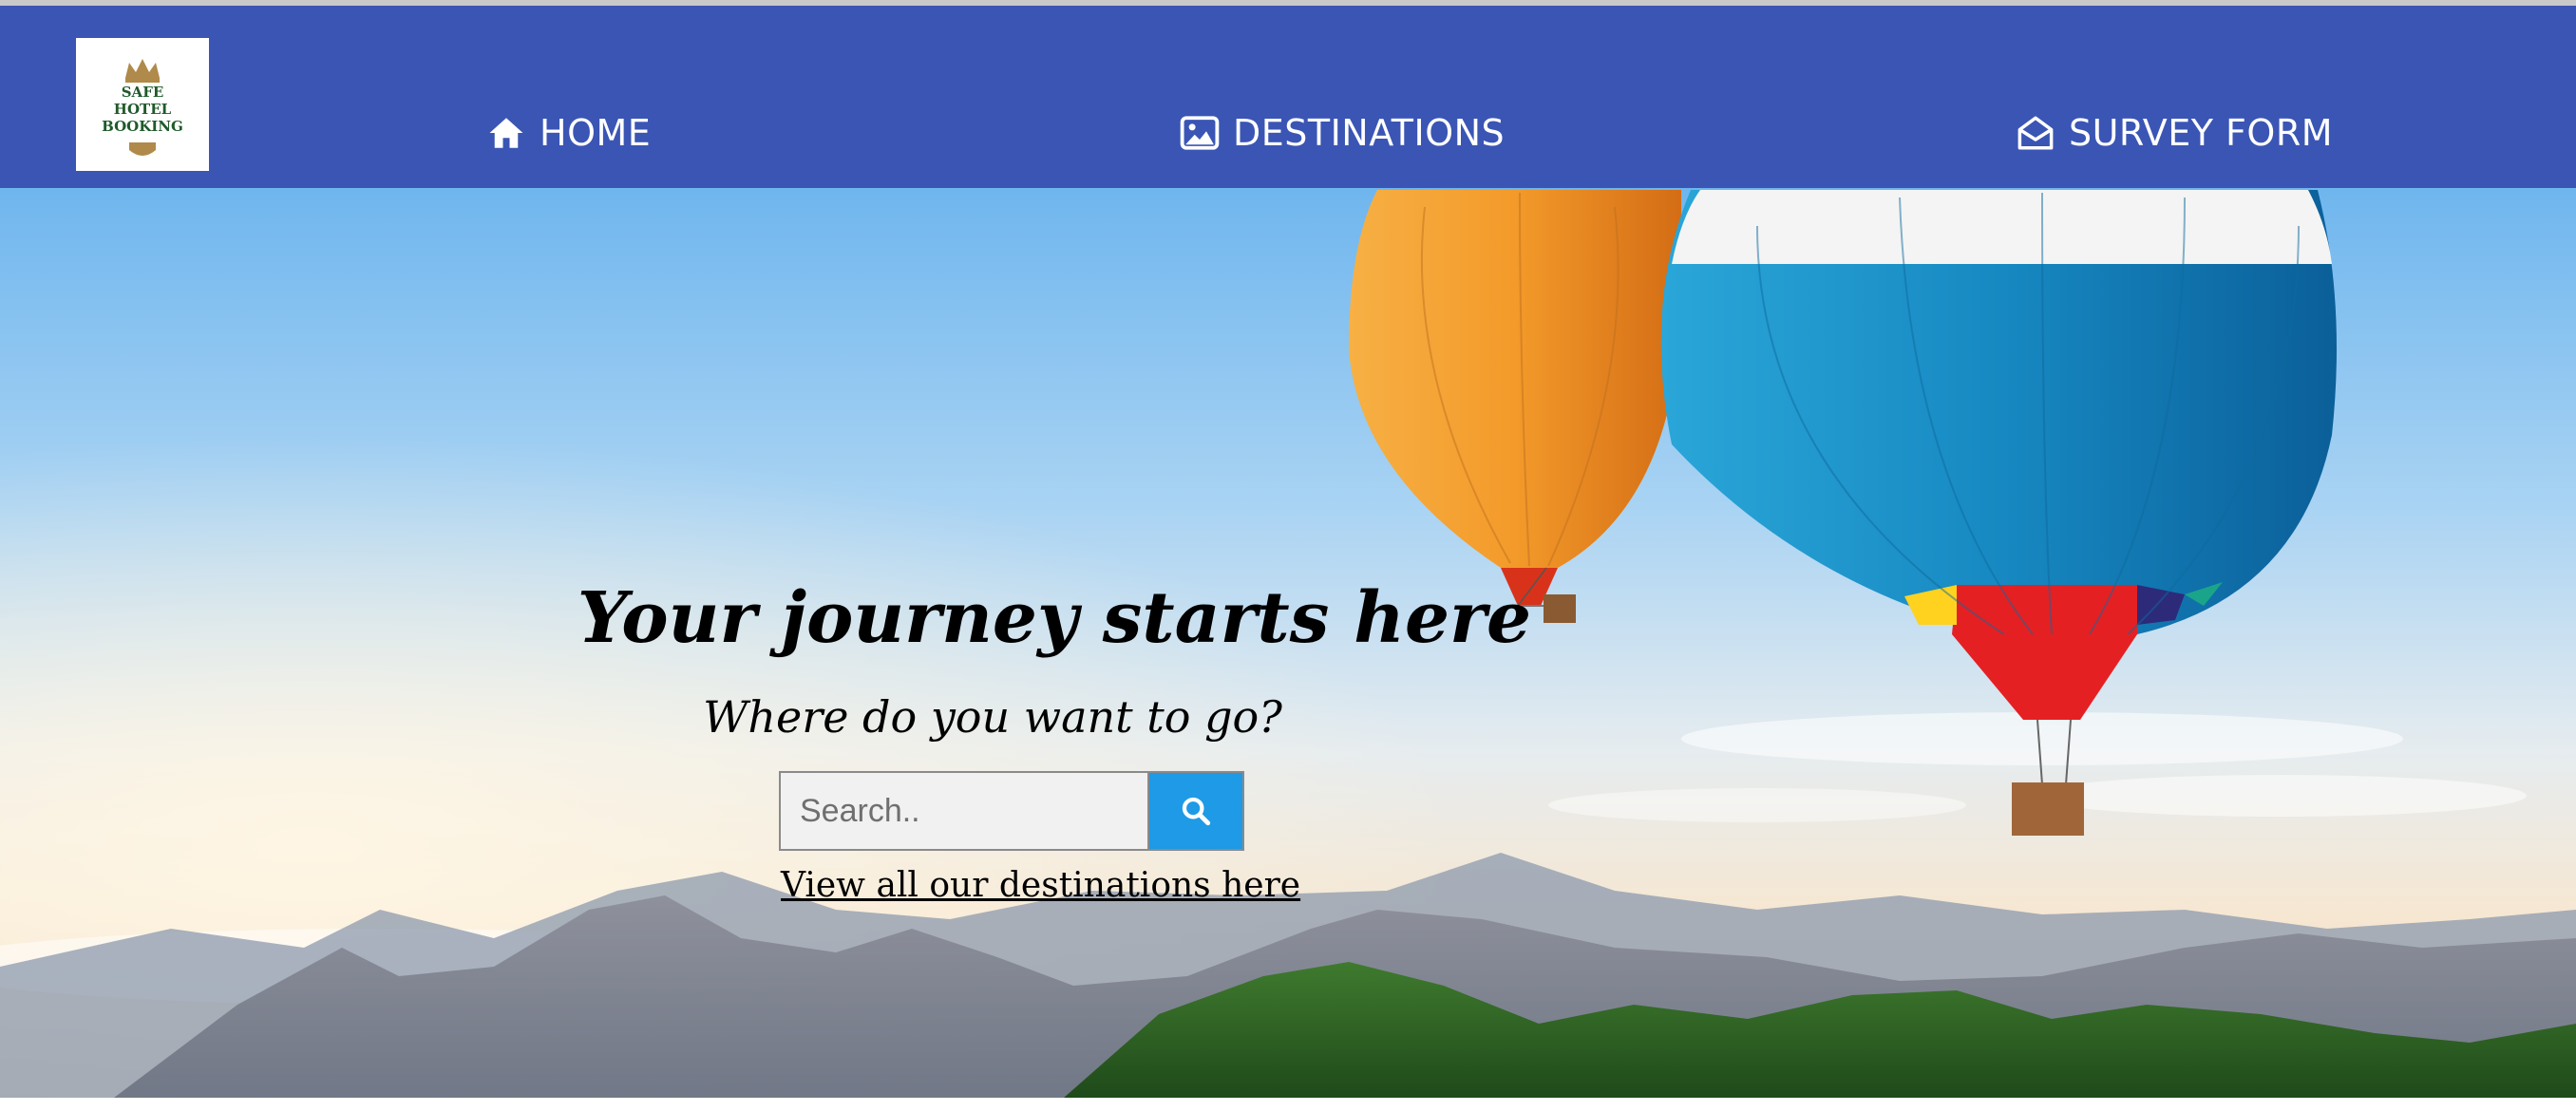 This screenshot has height=1111, width=2576. What do you see at coordinates (506, 133) in the screenshot?
I see `home-icon` at bounding box center [506, 133].